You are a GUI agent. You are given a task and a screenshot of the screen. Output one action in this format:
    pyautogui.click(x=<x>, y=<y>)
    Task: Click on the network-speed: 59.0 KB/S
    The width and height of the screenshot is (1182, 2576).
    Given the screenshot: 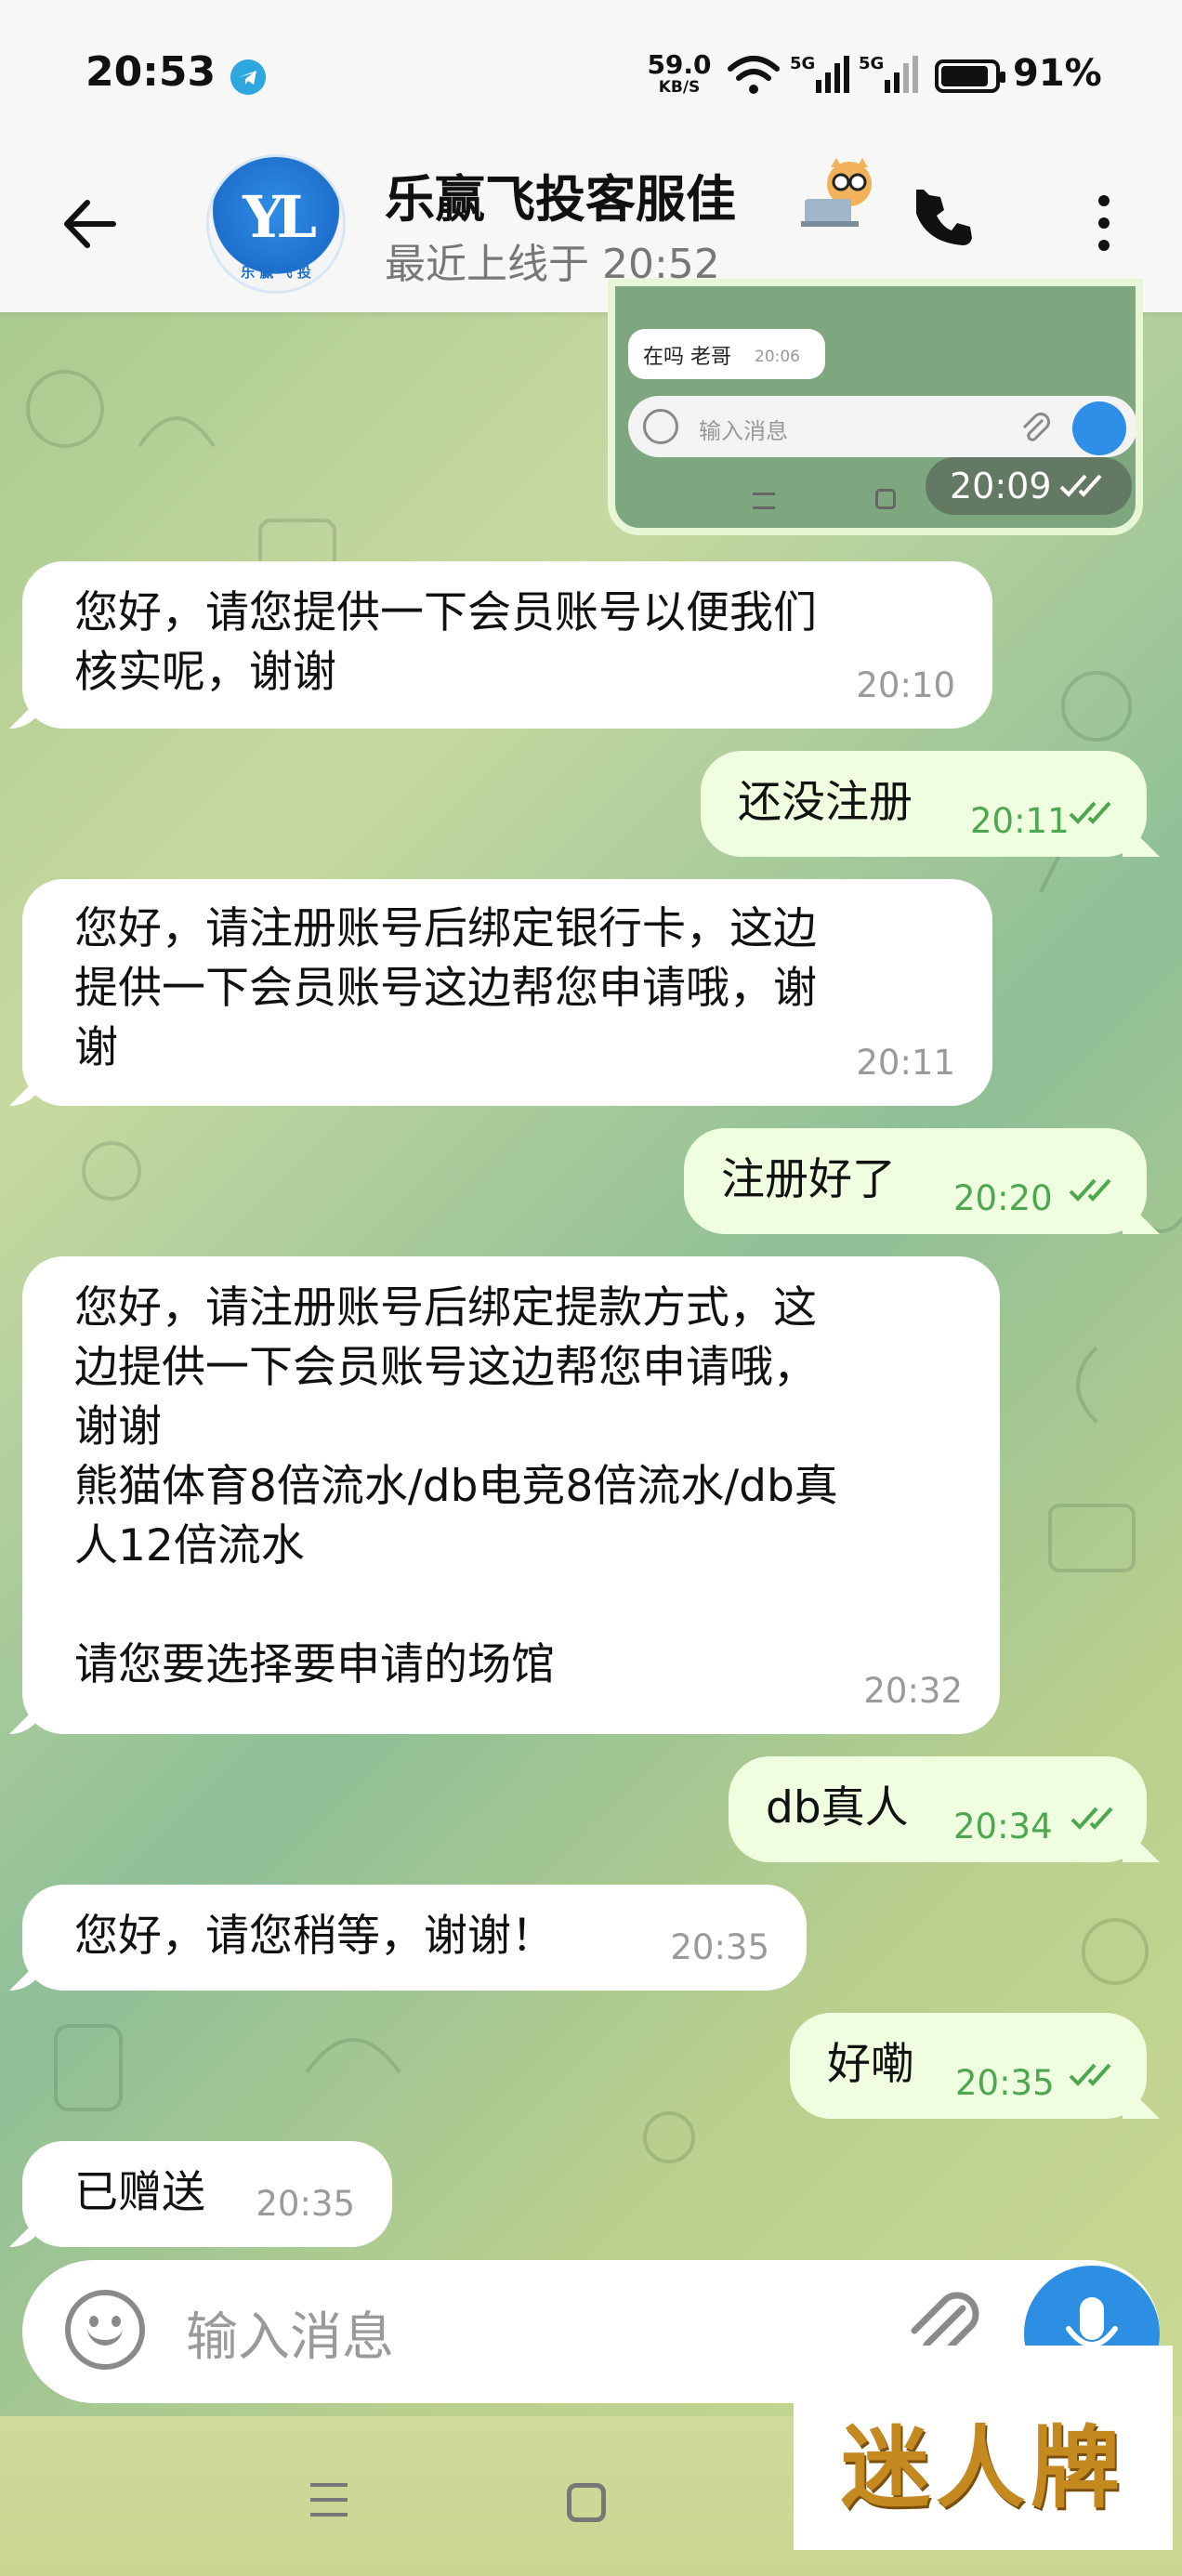 What is the action you would take?
    pyautogui.click(x=679, y=74)
    